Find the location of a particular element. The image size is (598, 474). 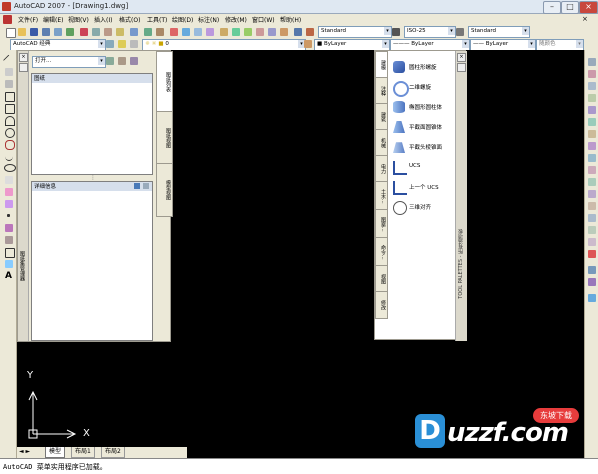

open-icon is located at coordinates (22, 32).